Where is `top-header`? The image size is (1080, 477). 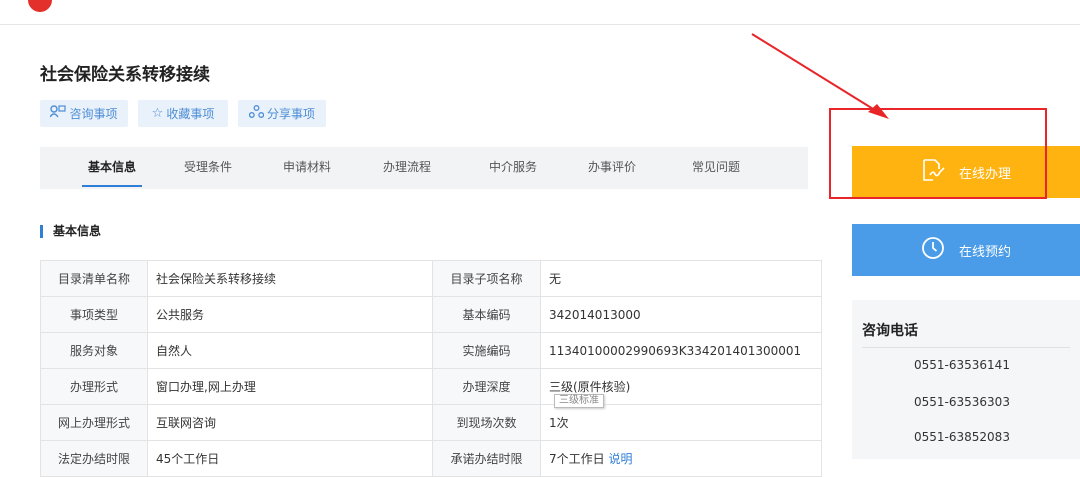
top-header is located at coordinates (540, 12).